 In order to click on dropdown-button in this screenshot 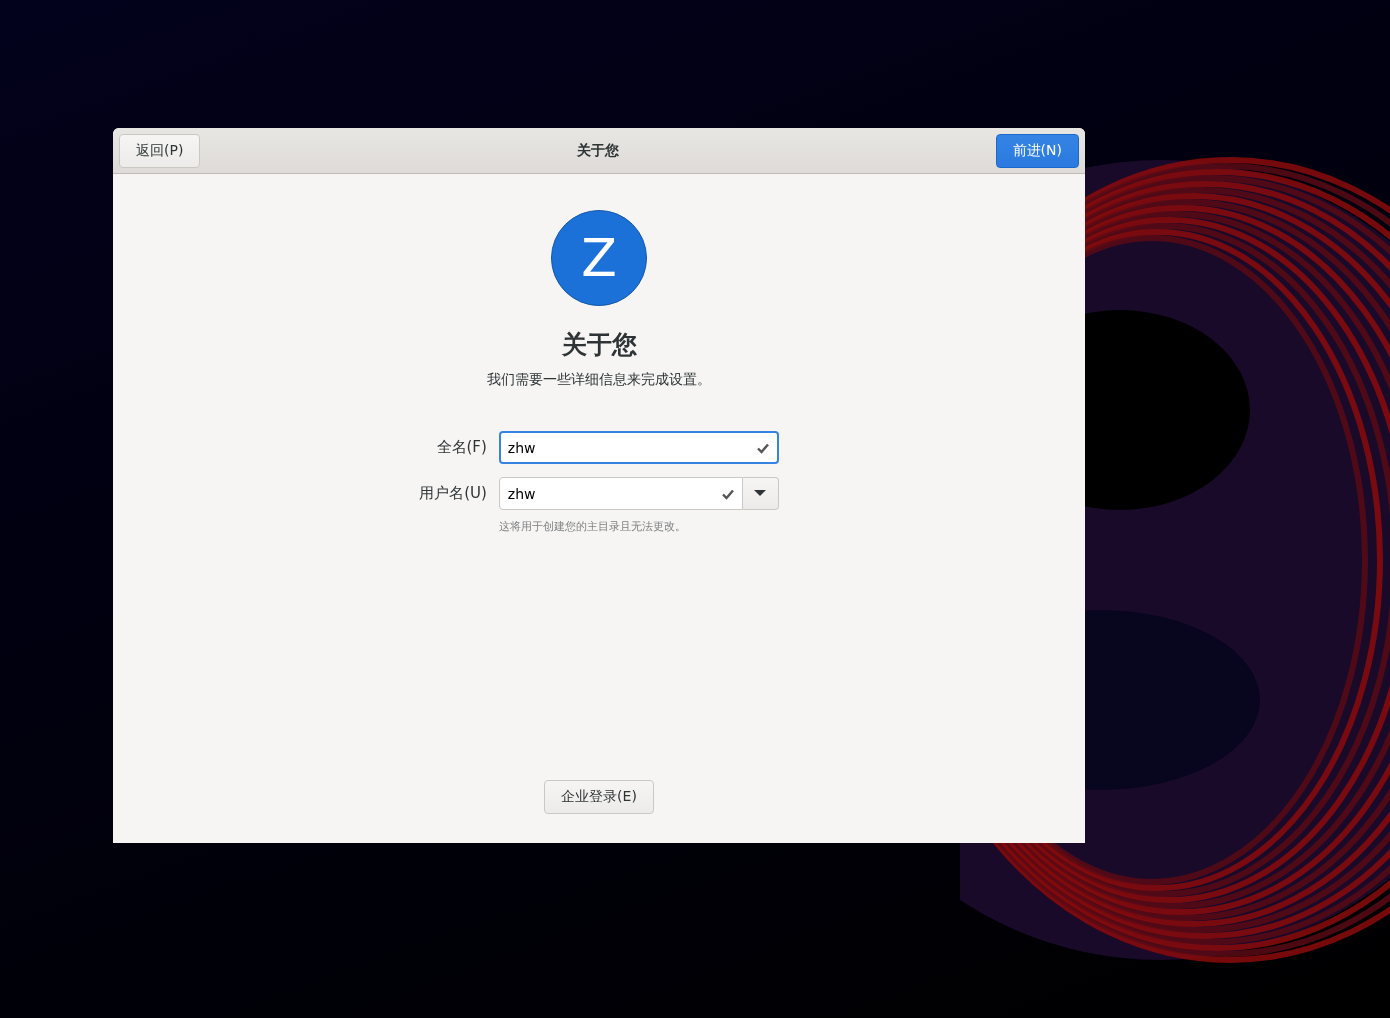, I will do `click(760, 493)`.